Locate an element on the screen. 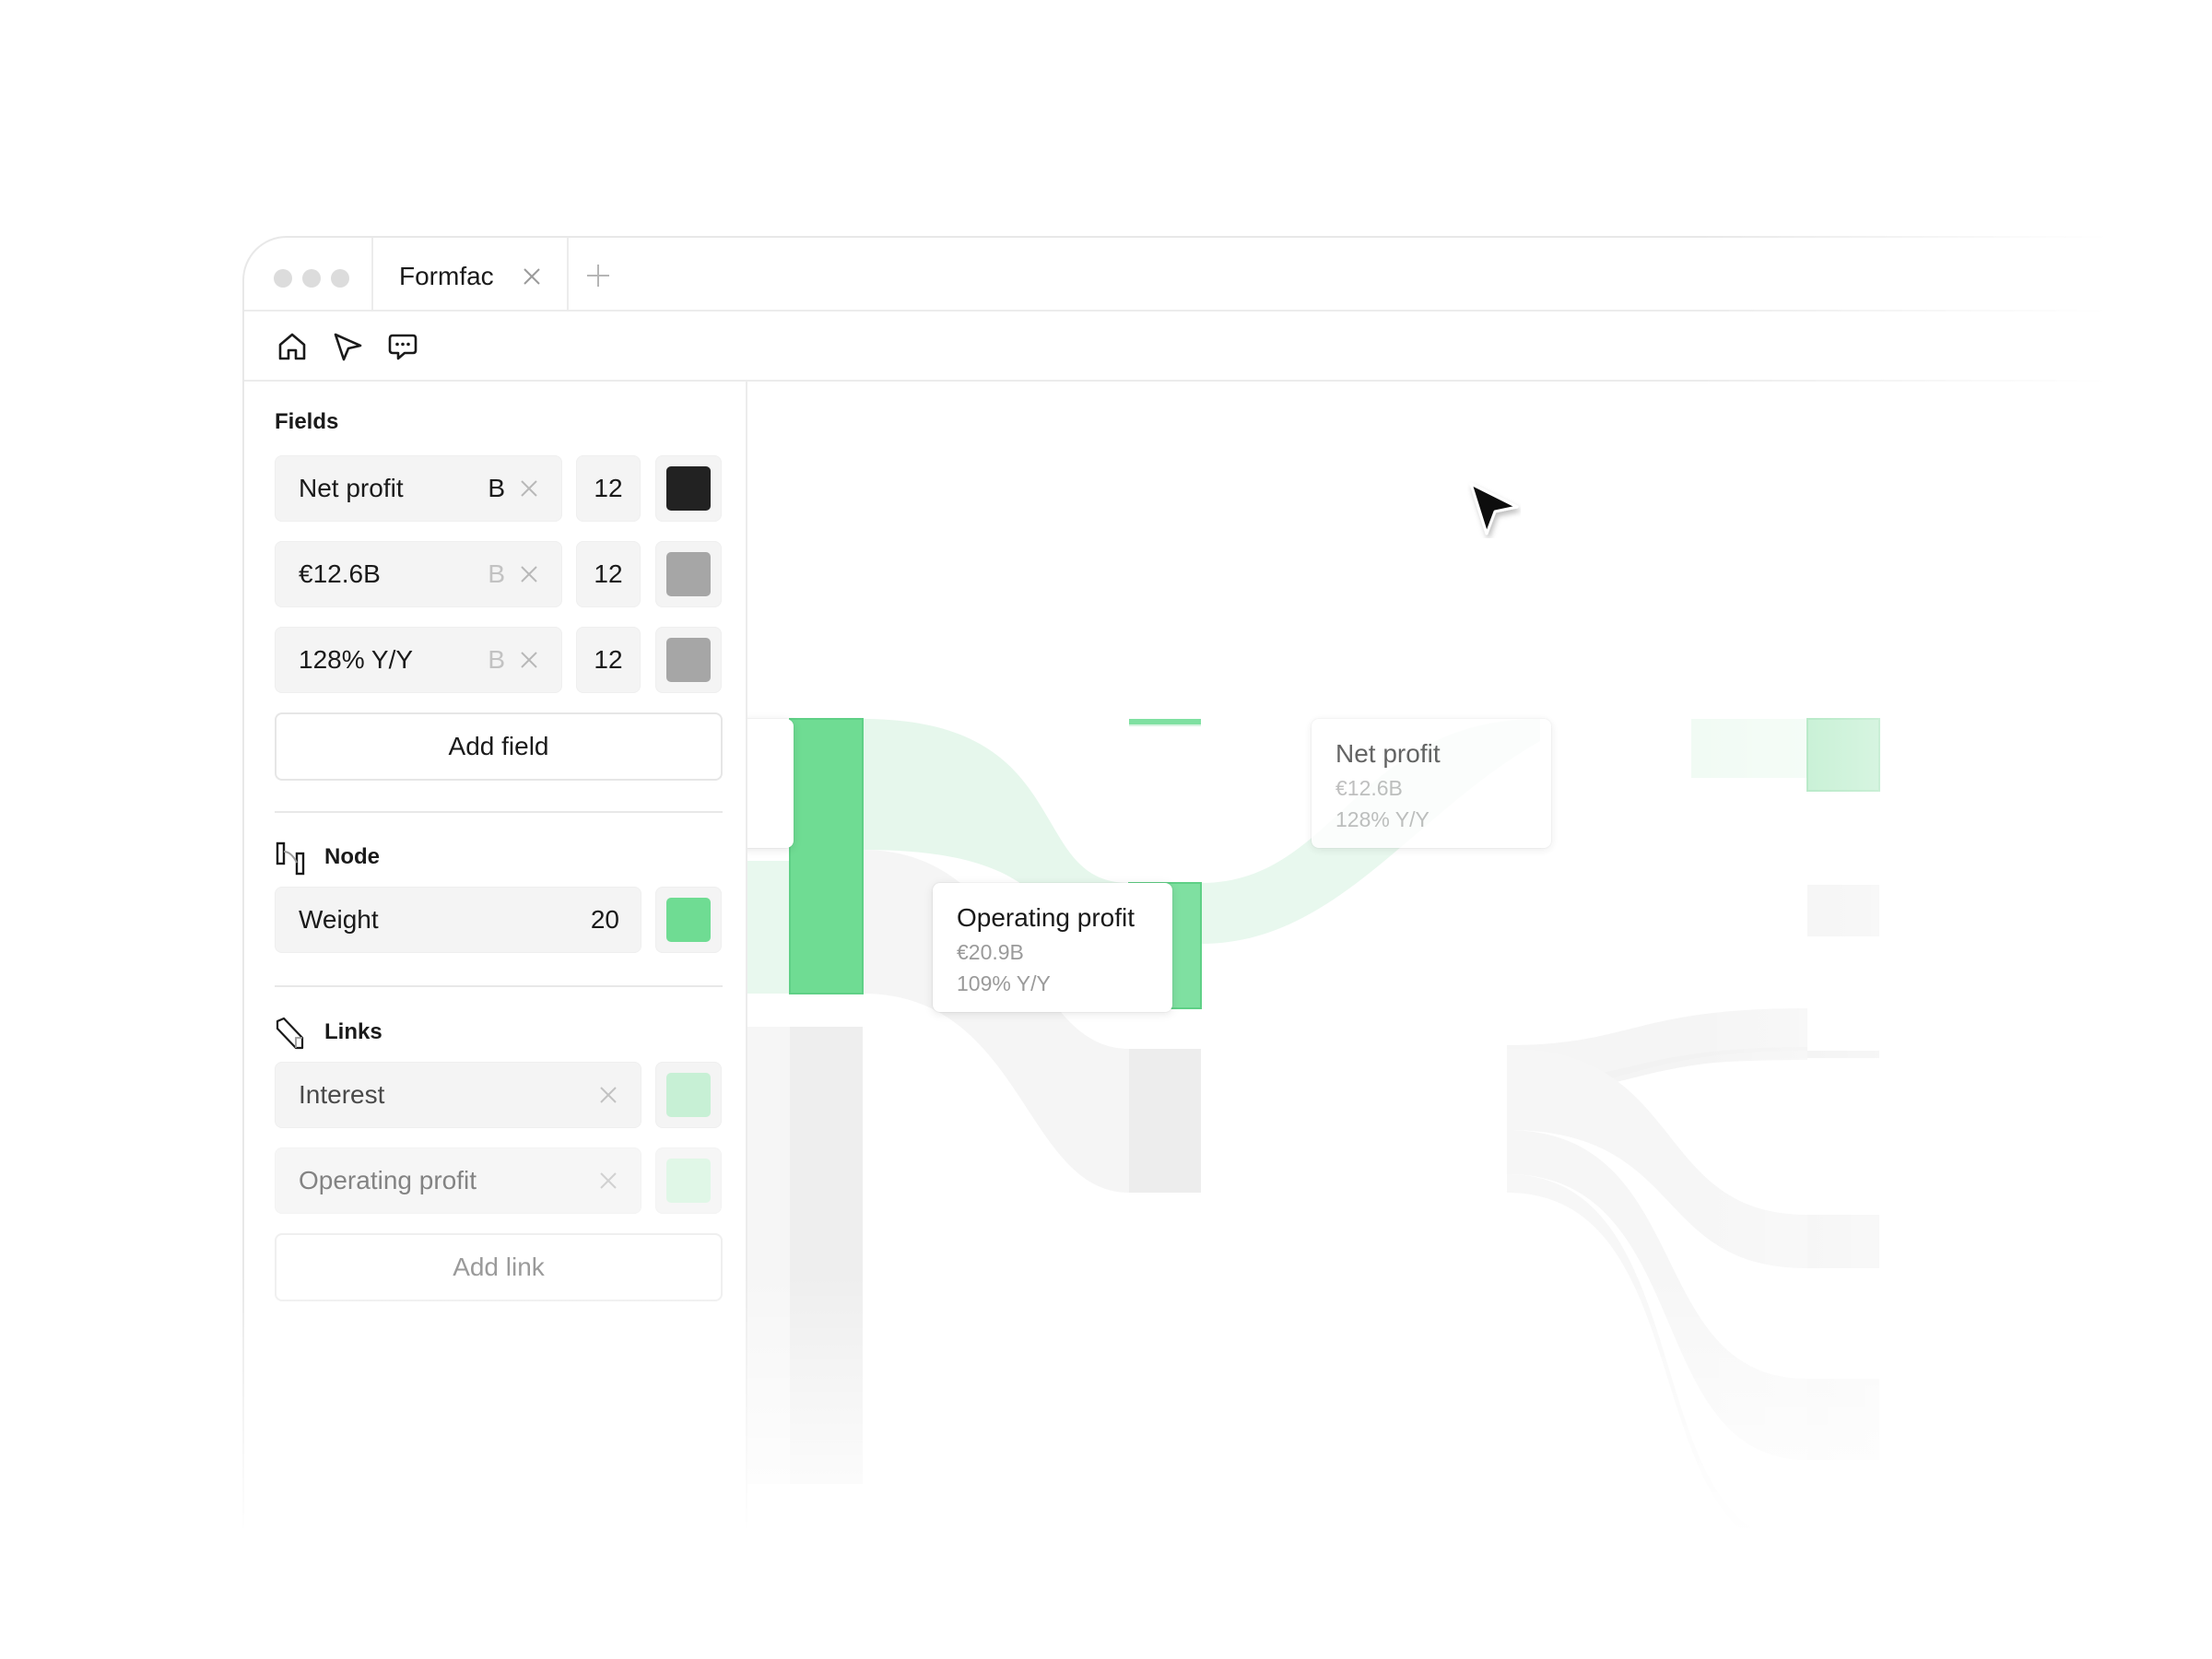 The width and height of the screenshot is (2212, 1659). node-icon is located at coordinates (290, 858).